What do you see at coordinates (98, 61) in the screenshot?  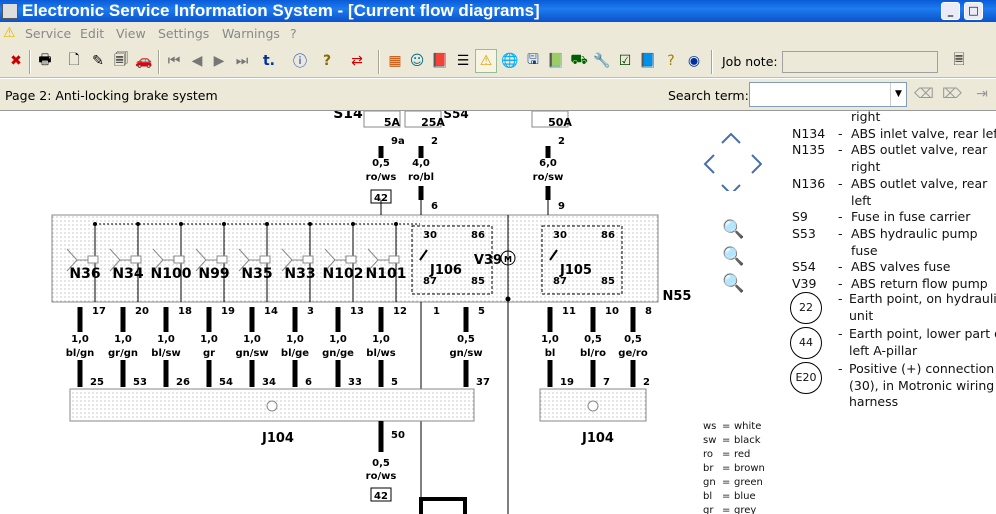 I see `edit-document-icon: ✎` at bounding box center [98, 61].